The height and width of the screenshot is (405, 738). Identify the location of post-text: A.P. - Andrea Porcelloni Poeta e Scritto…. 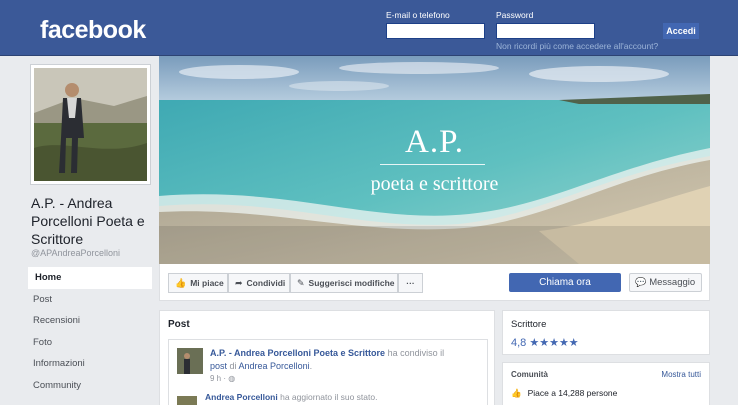
(327, 359).